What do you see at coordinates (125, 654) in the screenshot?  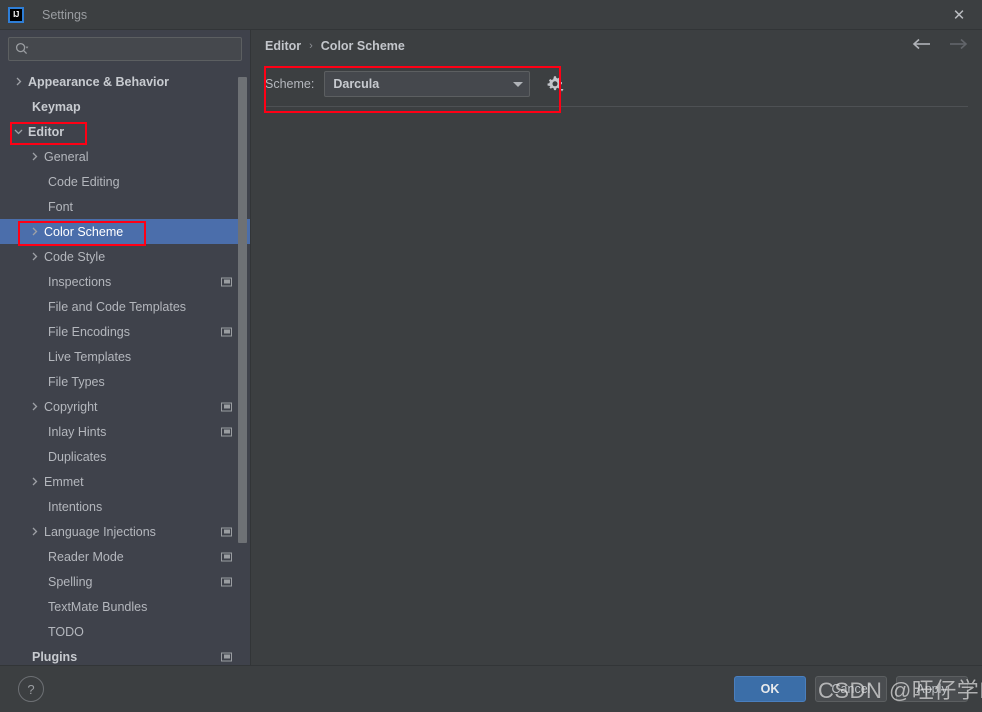 I see `sidebar-item-plugins: Plugins` at bounding box center [125, 654].